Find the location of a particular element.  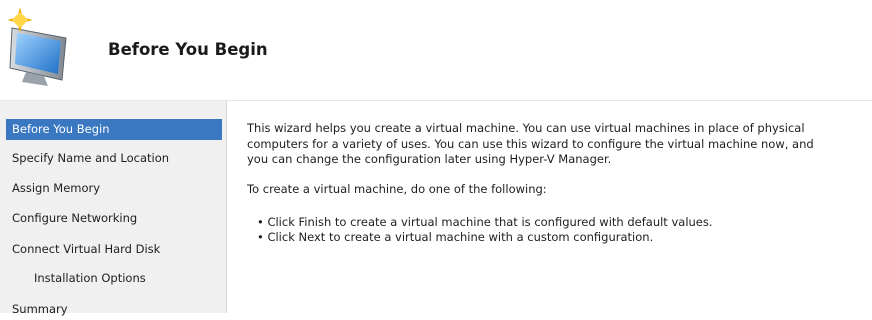

page-title: Before You Begin is located at coordinates (188, 49).